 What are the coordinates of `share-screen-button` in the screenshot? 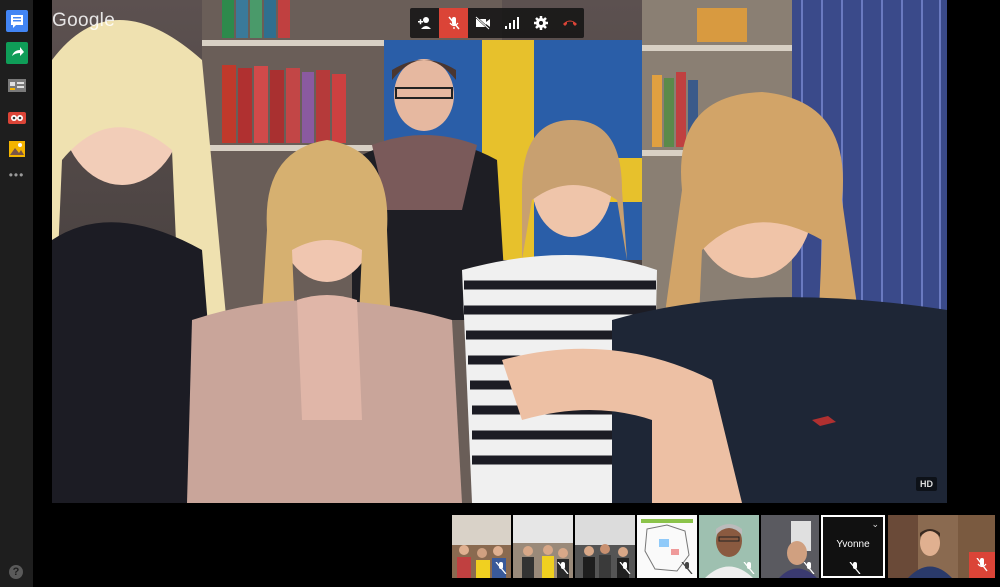 It's located at (16, 53).